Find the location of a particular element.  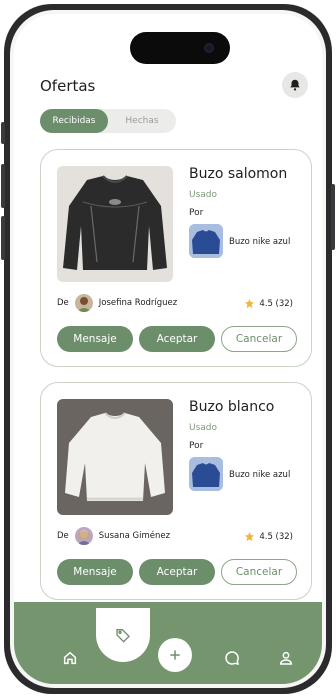

from-user-name: Josefina Rodríguez is located at coordinates (138, 303).